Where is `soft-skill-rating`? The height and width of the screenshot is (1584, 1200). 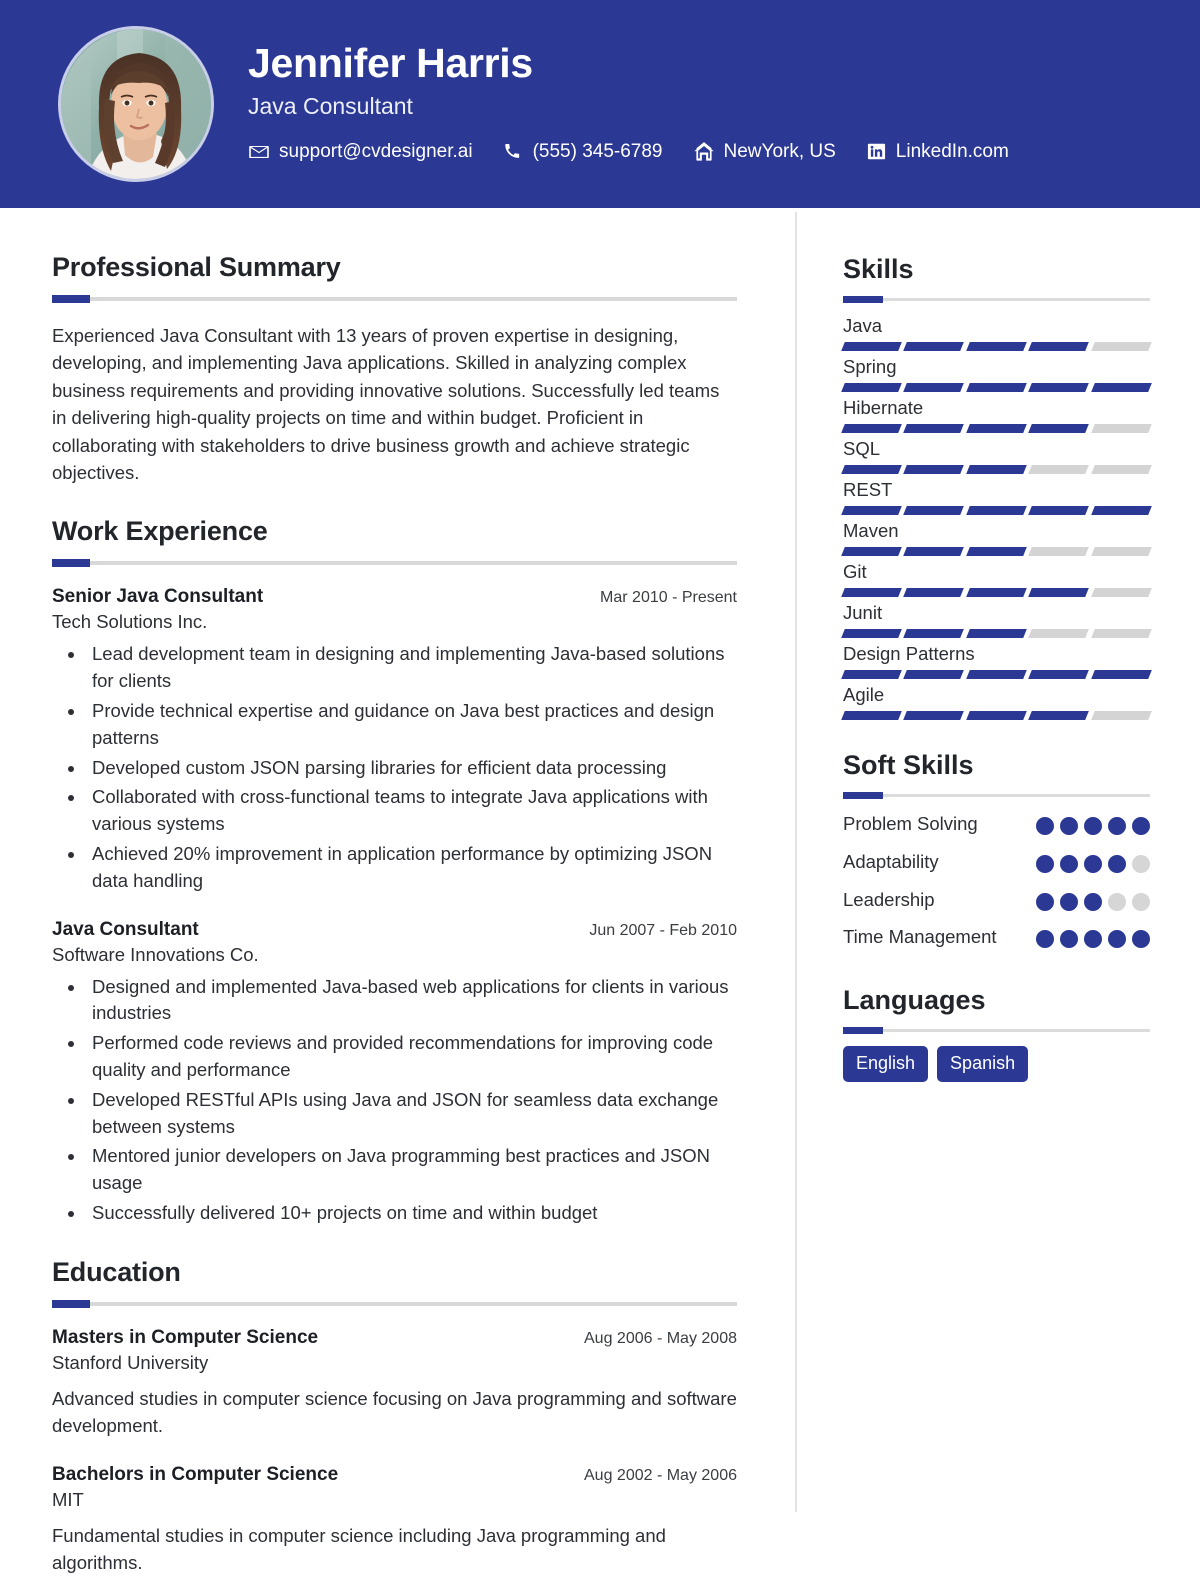
soft-skill-rating is located at coordinates (1093, 823).